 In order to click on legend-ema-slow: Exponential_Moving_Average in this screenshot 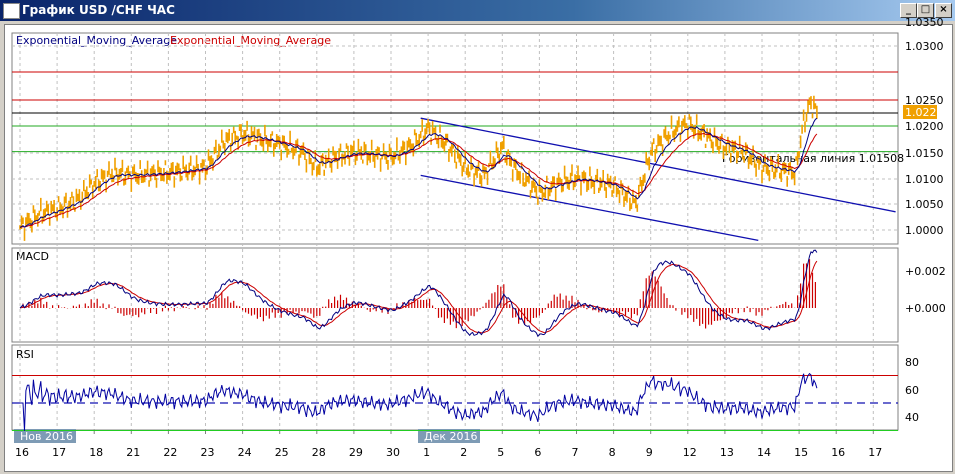, I will do `click(250, 40)`.